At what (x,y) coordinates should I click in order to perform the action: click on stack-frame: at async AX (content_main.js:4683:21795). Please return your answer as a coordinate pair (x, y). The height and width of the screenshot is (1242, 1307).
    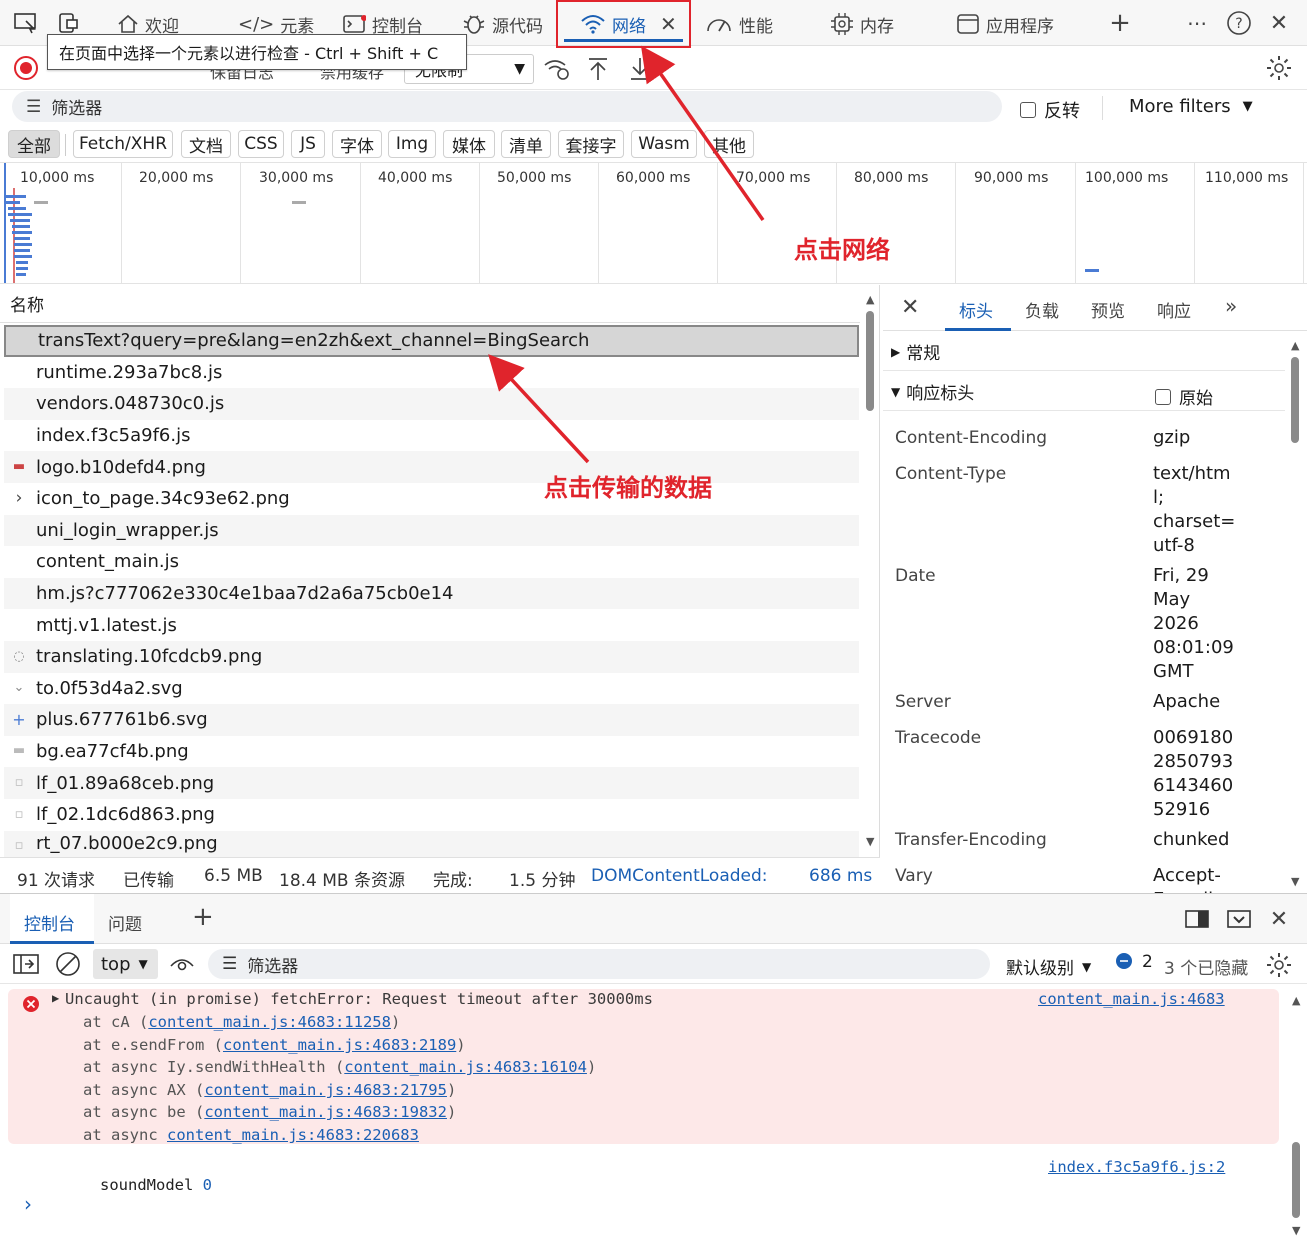
    Looking at the image, I should click on (269, 1090).